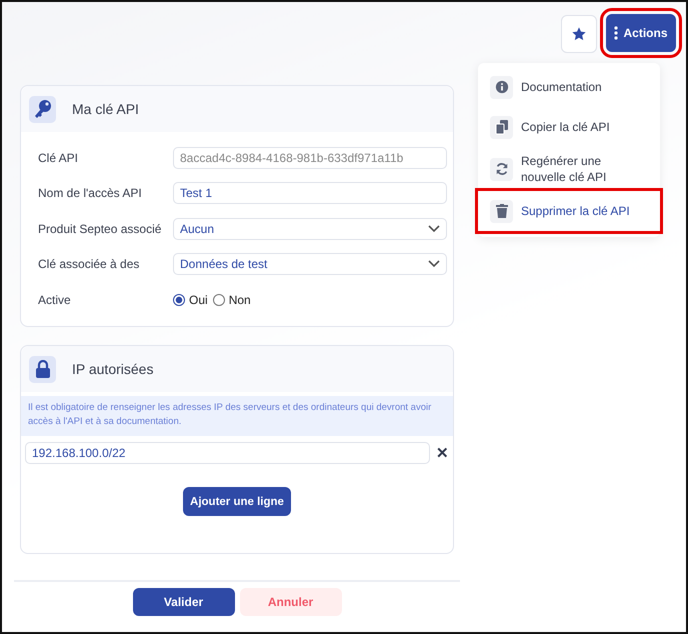 The height and width of the screenshot is (634, 688). Describe the element at coordinates (100, 229) in the screenshot. I see `field-label: Produit Septeo associé` at that location.